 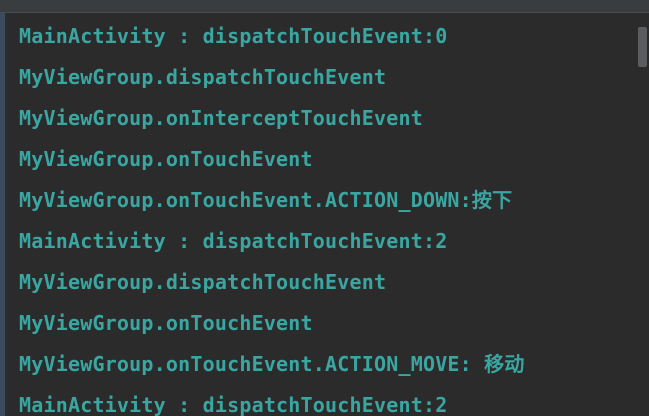 I want to click on log-line: MainActivity : dispatchTouchEvent:0, so click(x=233, y=36).